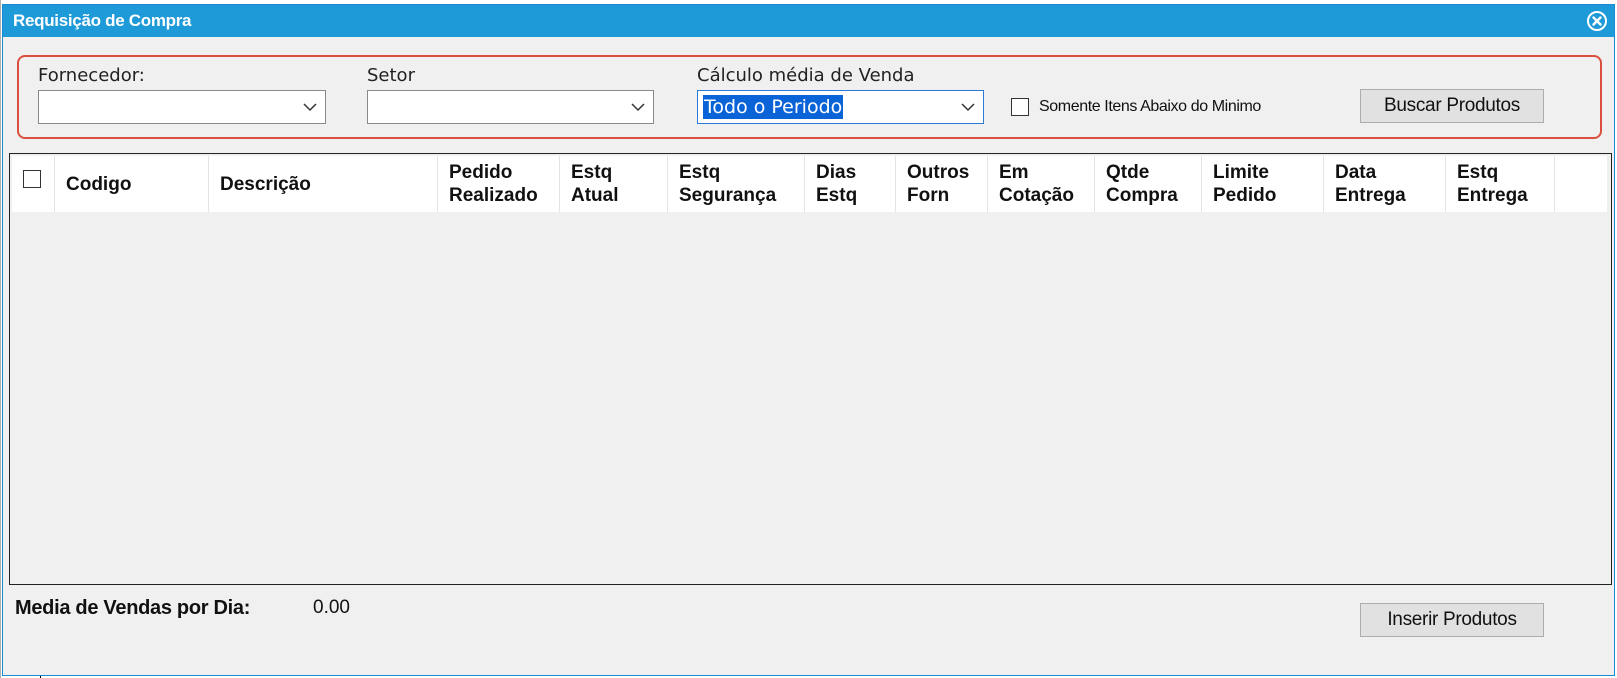  I want to click on calculo-label: Cálculo média de Venda, so click(806, 75).